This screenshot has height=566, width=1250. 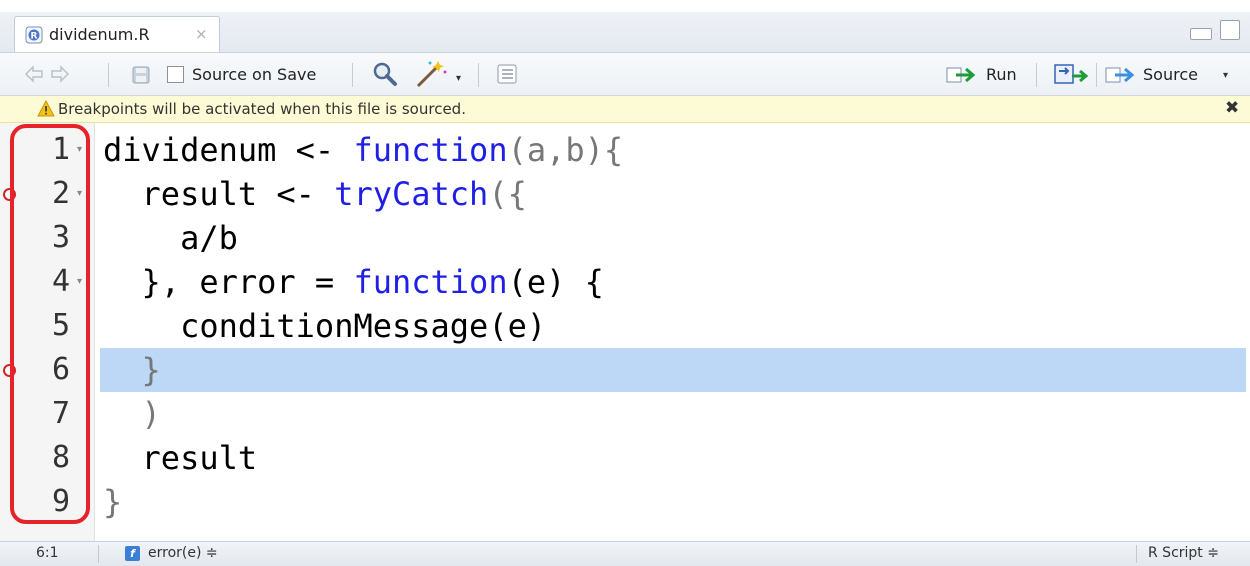 What do you see at coordinates (1230, 30) in the screenshot?
I see `maximize-pane-icon` at bounding box center [1230, 30].